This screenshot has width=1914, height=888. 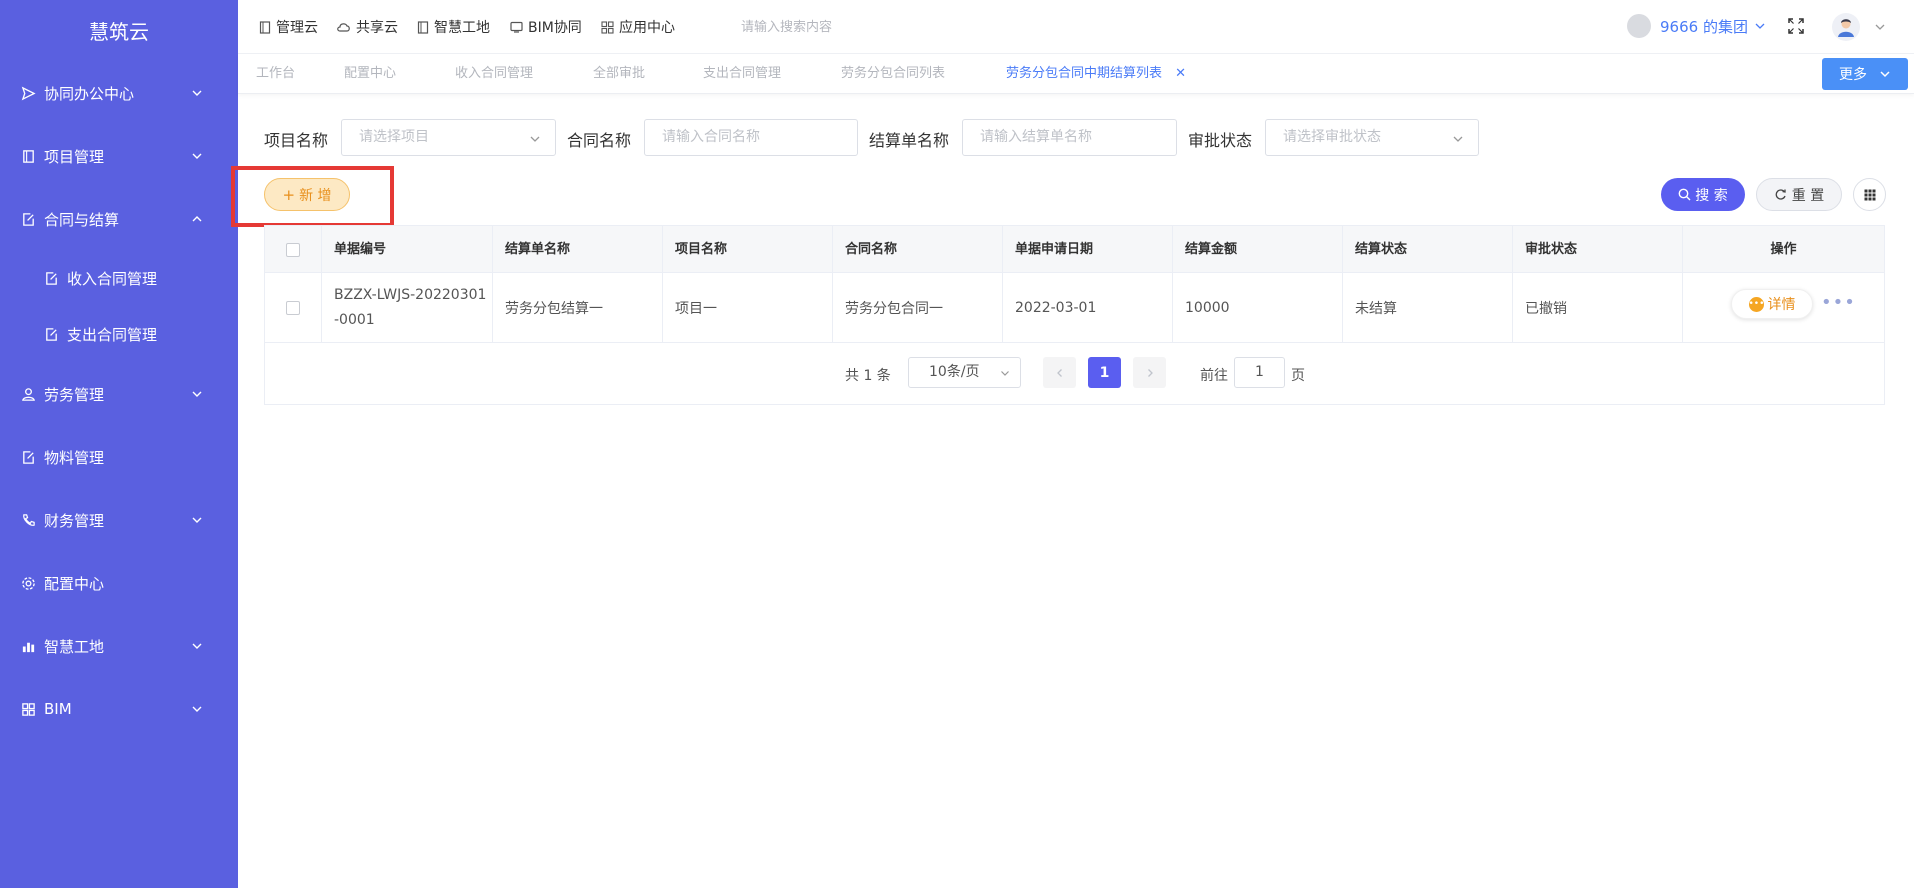 What do you see at coordinates (1808, 195) in the screenshot?
I see `reset-label: 重 置` at bounding box center [1808, 195].